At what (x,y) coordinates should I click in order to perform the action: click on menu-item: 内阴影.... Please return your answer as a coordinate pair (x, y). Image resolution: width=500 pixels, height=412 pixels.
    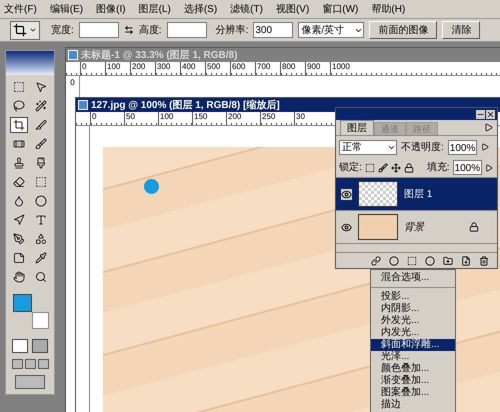
    Looking at the image, I should click on (413, 309).